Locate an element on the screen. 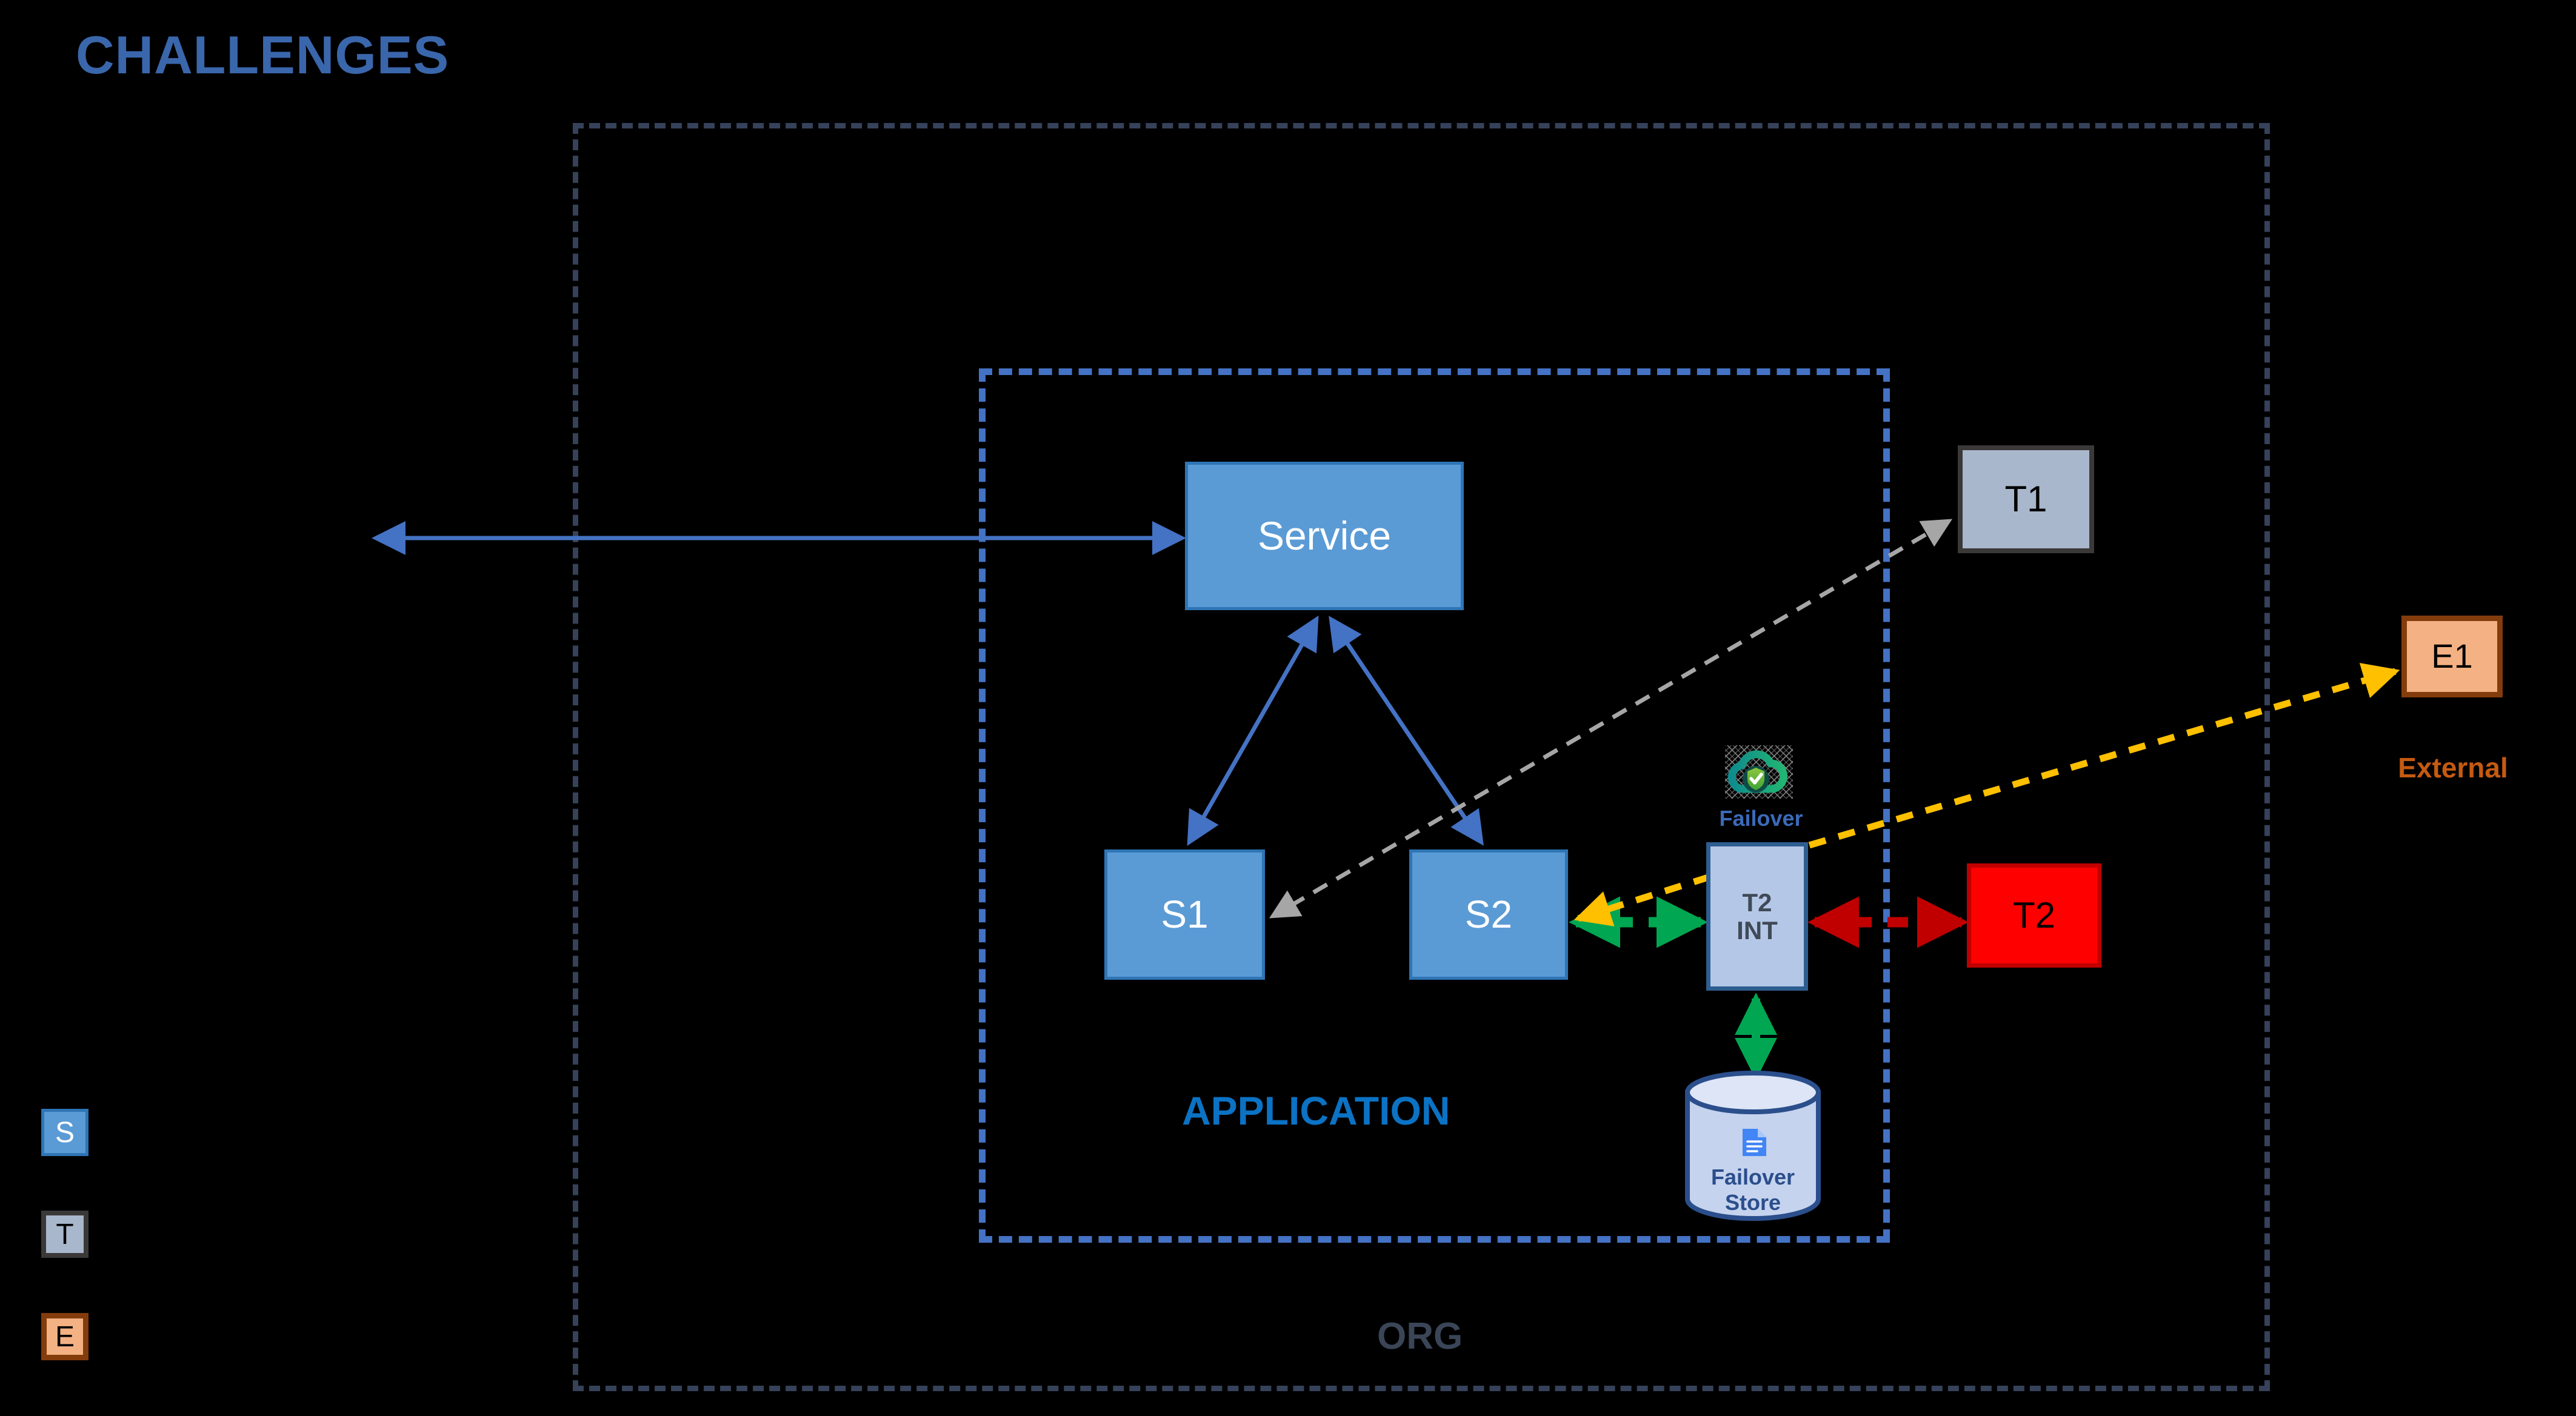 The height and width of the screenshot is (1416, 2576). node-t2-int: T2 INT is located at coordinates (1757, 916).